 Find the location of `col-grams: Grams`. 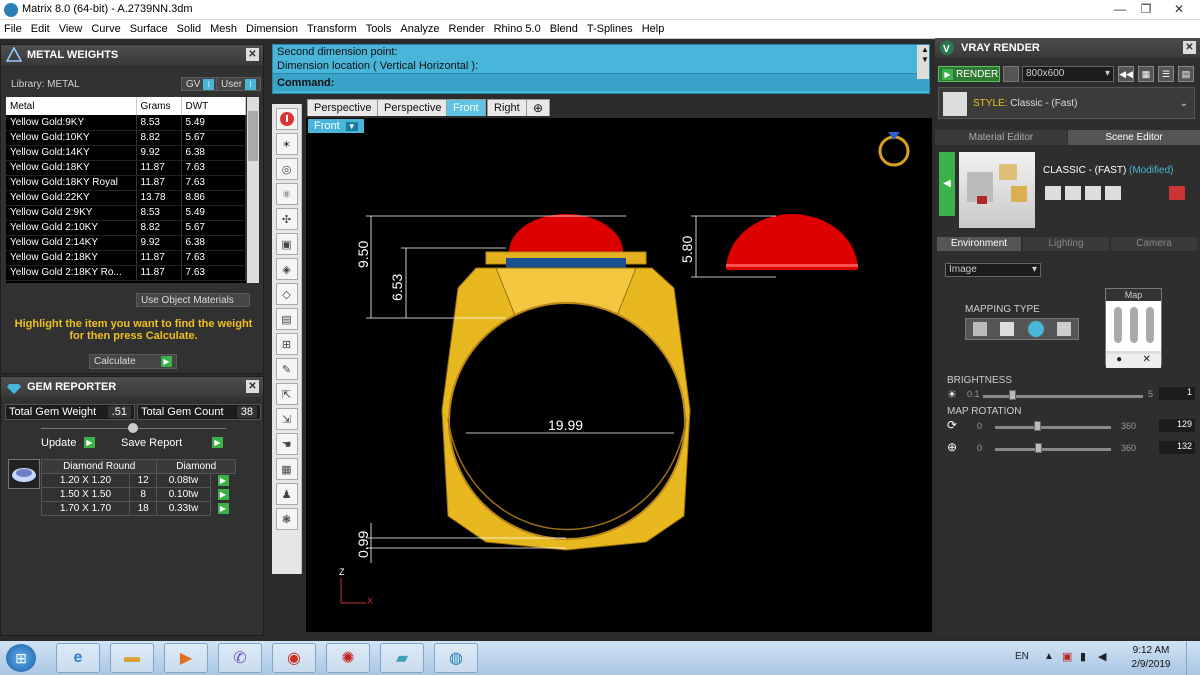

col-grams: Grams is located at coordinates (159, 106).